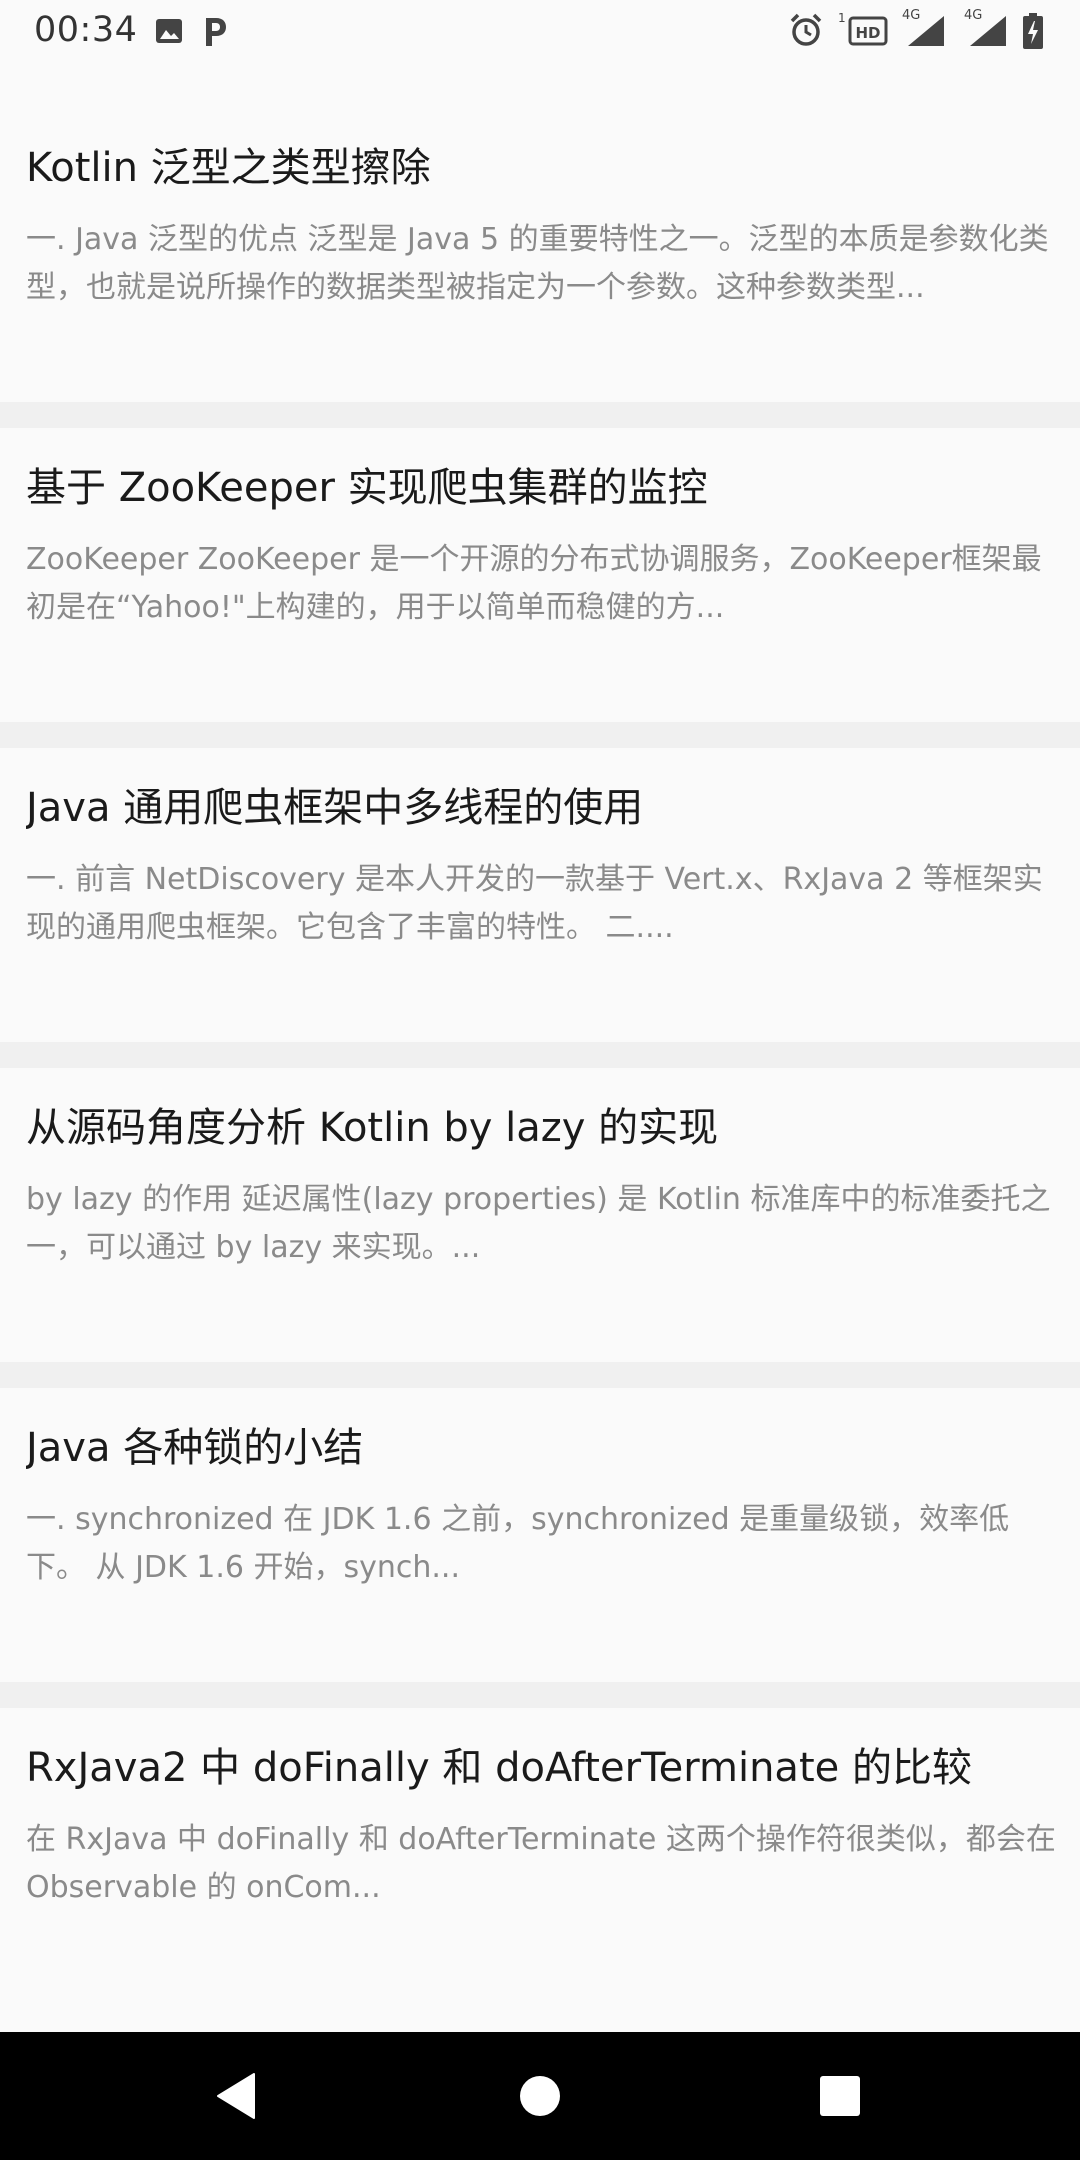 The height and width of the screenshot is (2160, 1080). I want to click on hd-prefix-label: 1, so click(842, 18).